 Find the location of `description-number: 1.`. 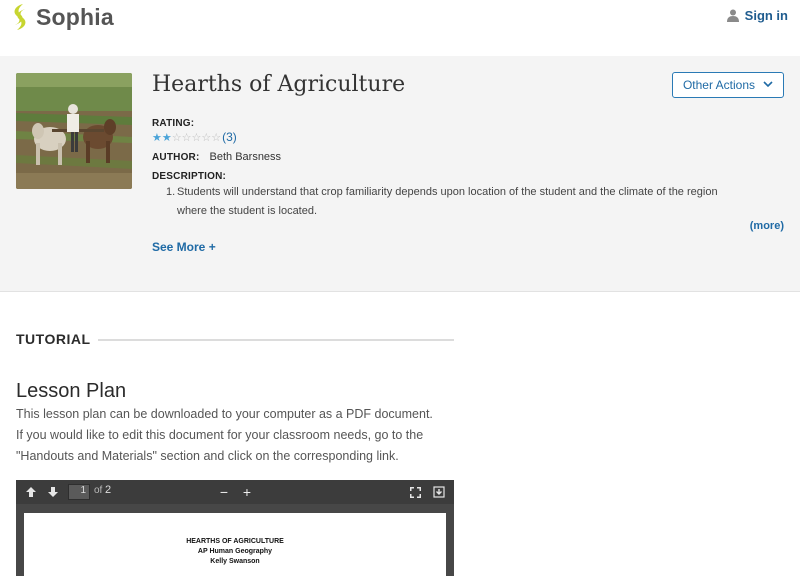

description-number: 1. is located at coordinates (171, 192).